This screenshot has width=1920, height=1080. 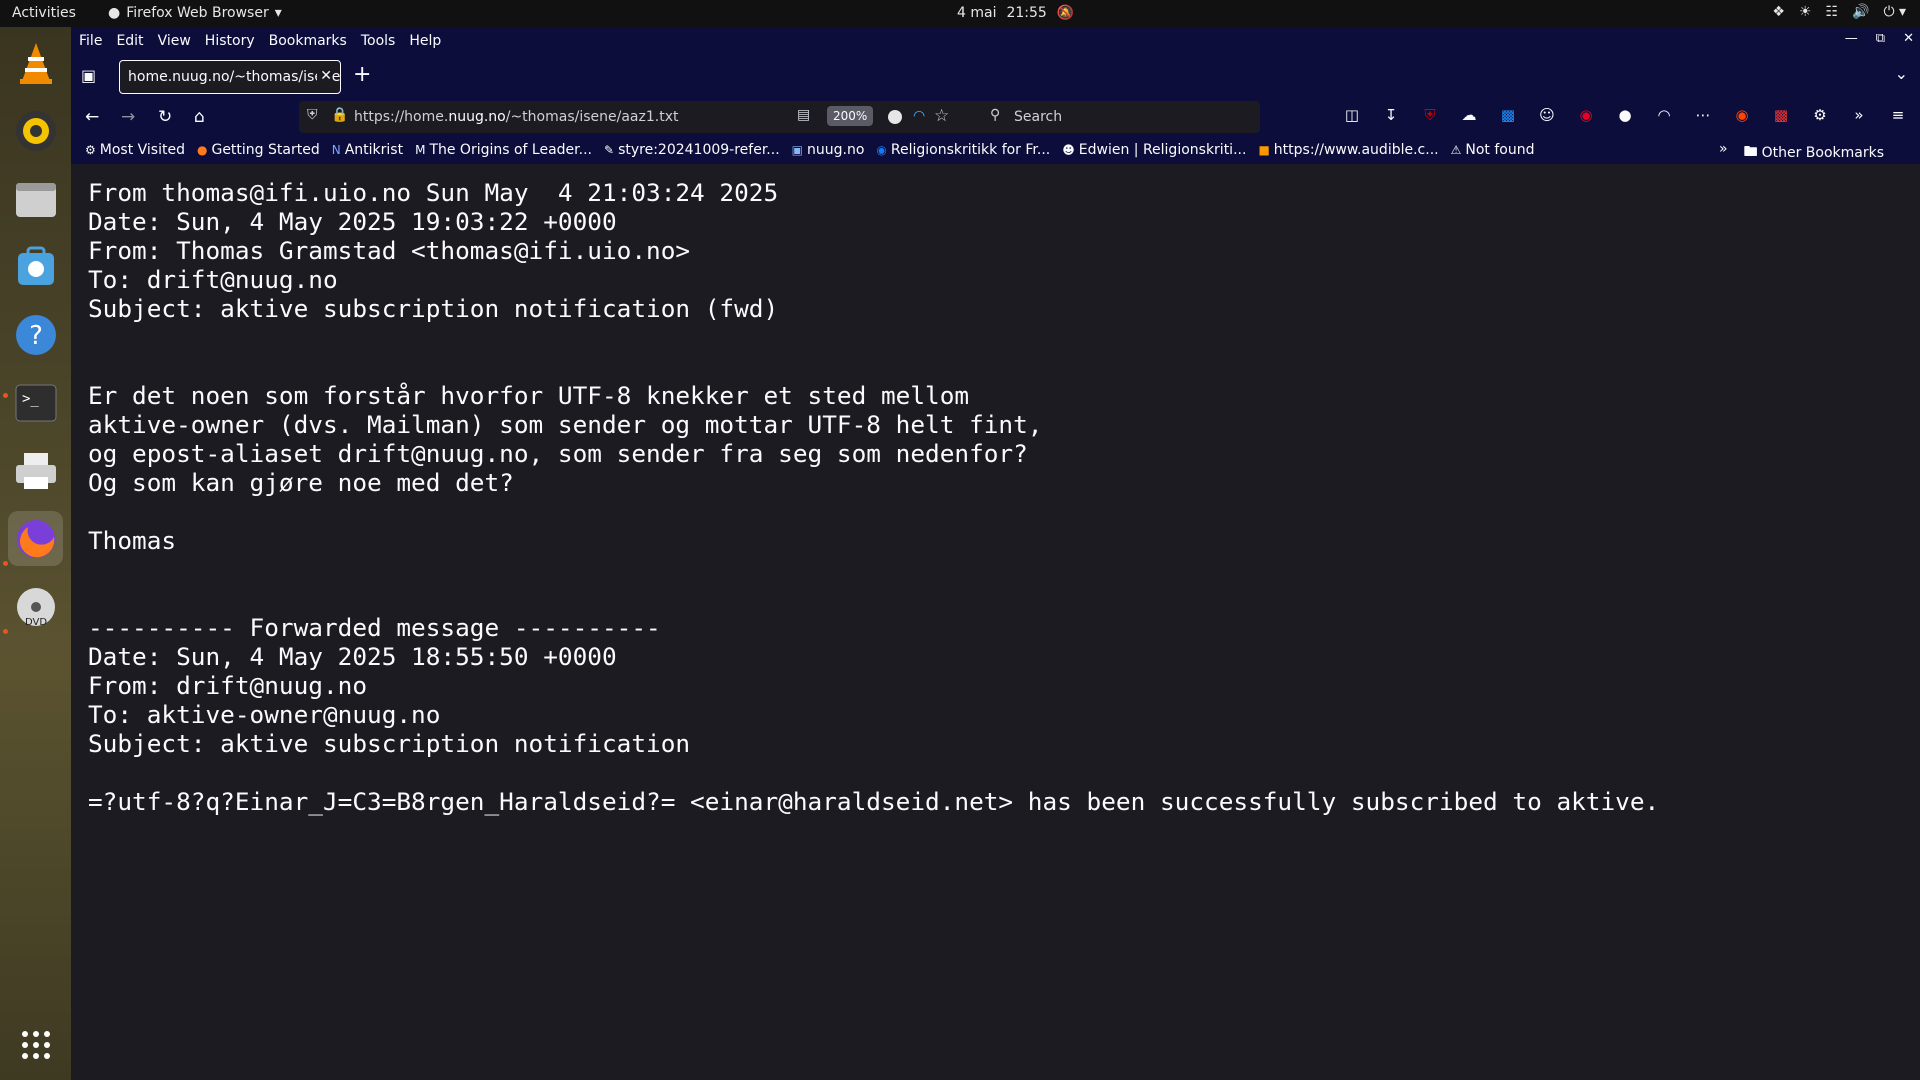 What do you see at coordinates (1831, 12) in the screenshot?
I see `network-icon: ☷` at bounding box center [1831, 12].